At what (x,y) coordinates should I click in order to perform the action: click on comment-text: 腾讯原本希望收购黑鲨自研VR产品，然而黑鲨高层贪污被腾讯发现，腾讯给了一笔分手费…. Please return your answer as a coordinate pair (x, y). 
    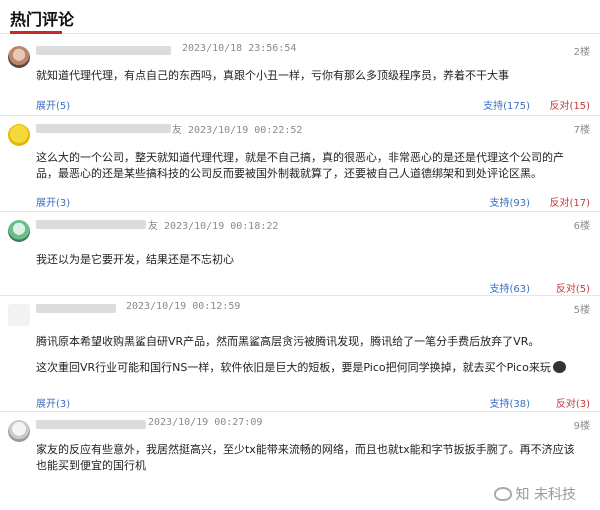
    Looking at the image, I should click on (308, 355).